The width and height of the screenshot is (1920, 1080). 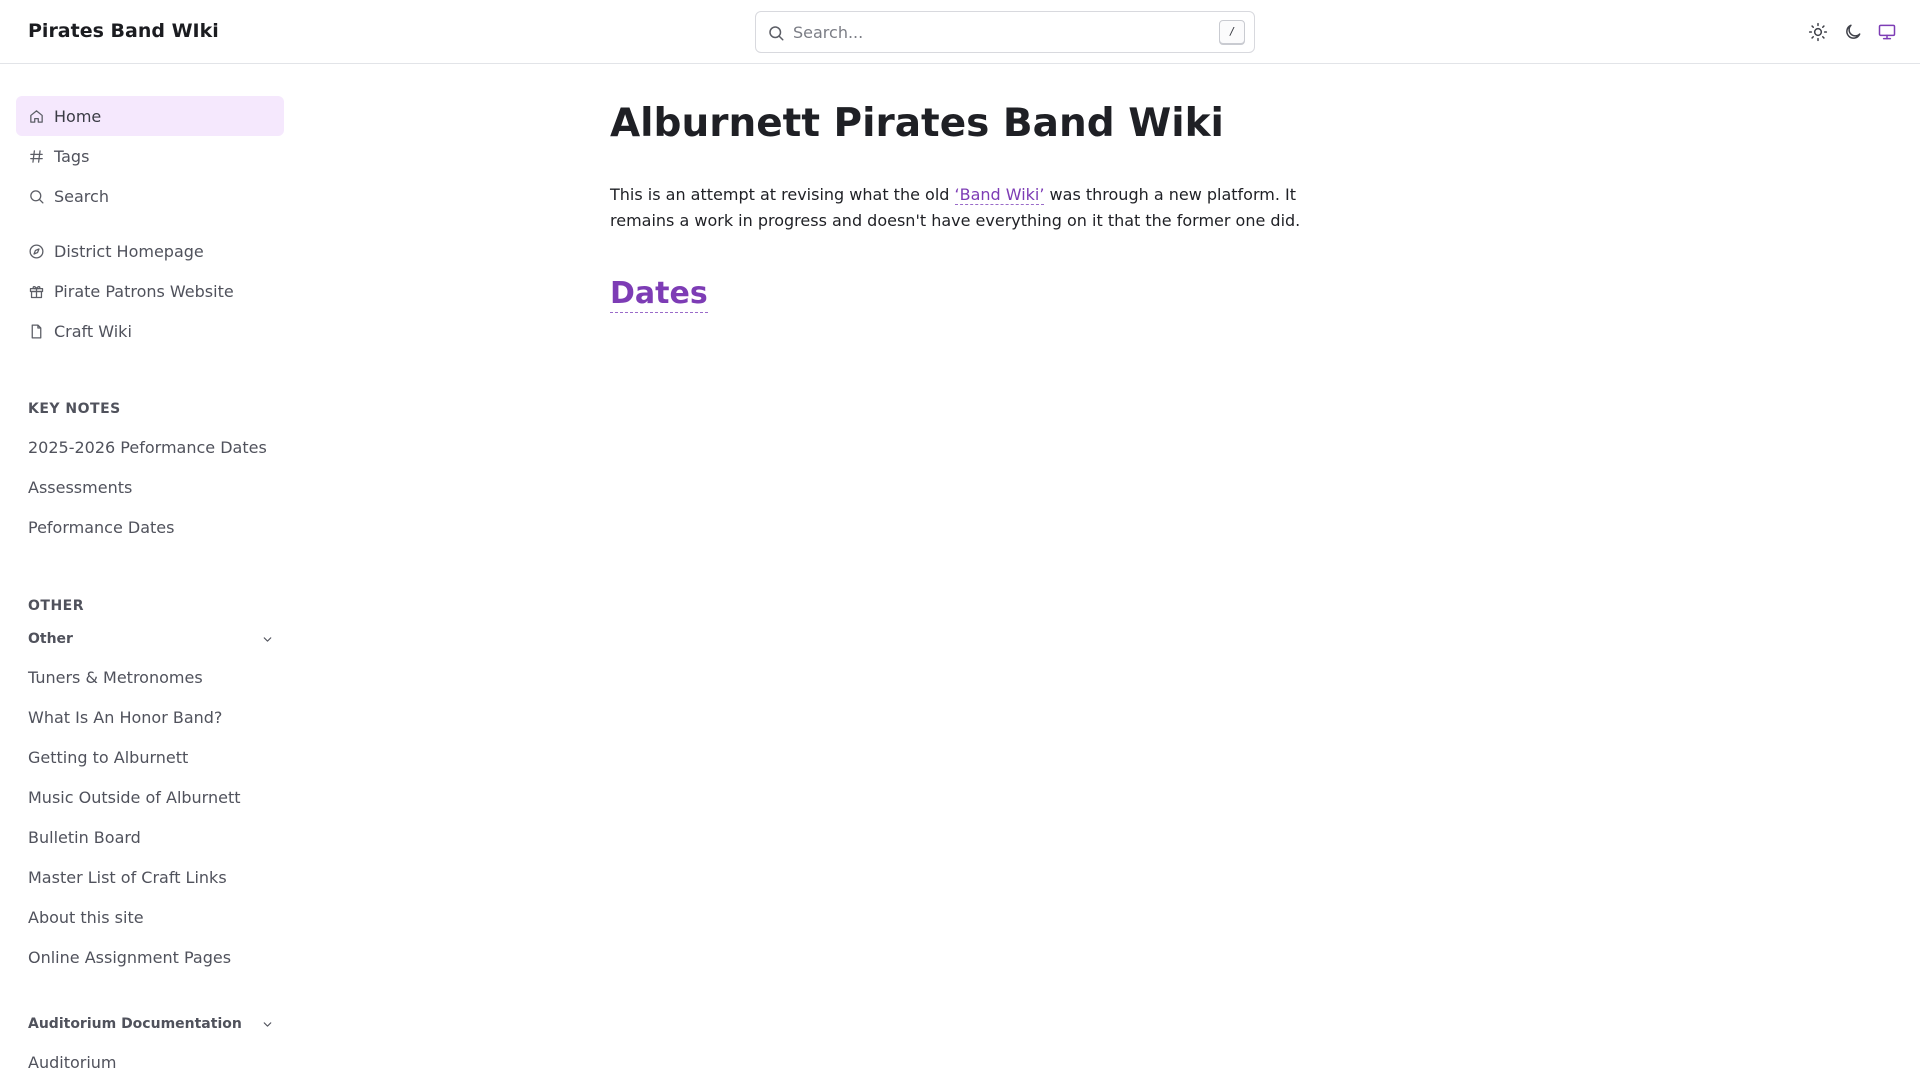 I want to click on sidebar-item-label: Home, so click(x=78, y=116).